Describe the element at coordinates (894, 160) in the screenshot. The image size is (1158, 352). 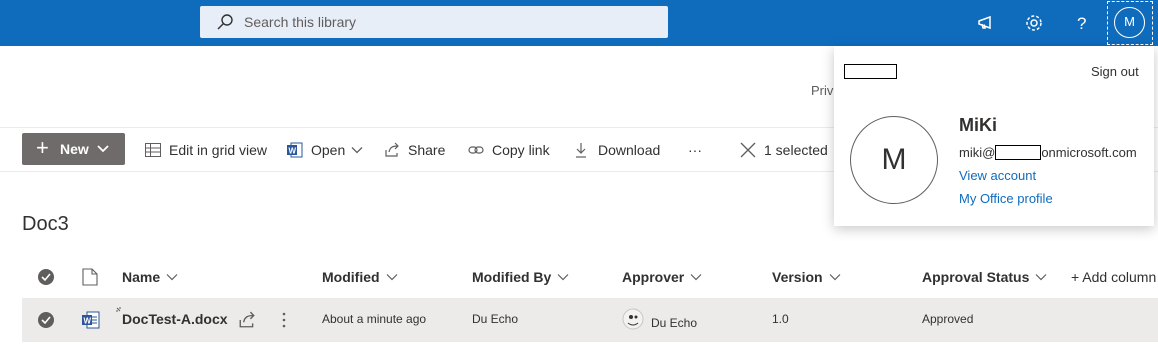
I see `profile-avatar: M` at that location.